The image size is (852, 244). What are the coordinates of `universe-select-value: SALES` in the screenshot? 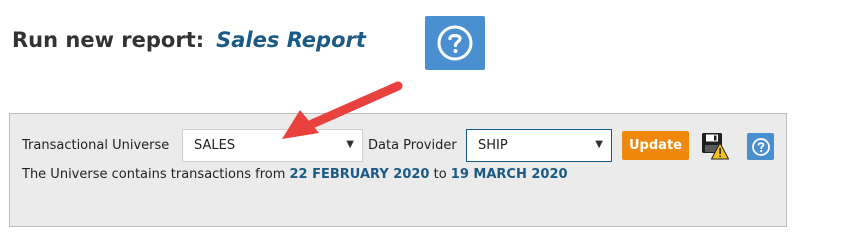 It's located at (215, 145).